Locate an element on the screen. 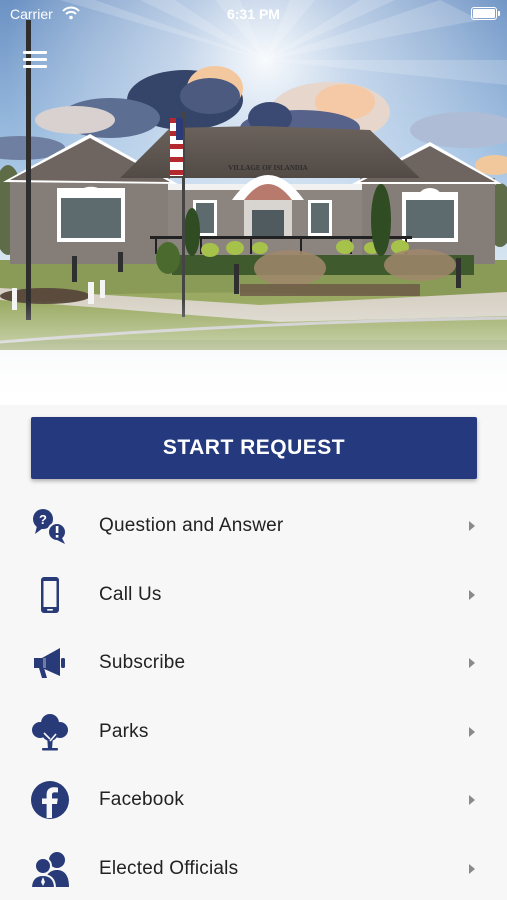 The height and width of the screenshot is (900, 507). menu-item-label: Elected Officials is located at coordinates (169, 868).